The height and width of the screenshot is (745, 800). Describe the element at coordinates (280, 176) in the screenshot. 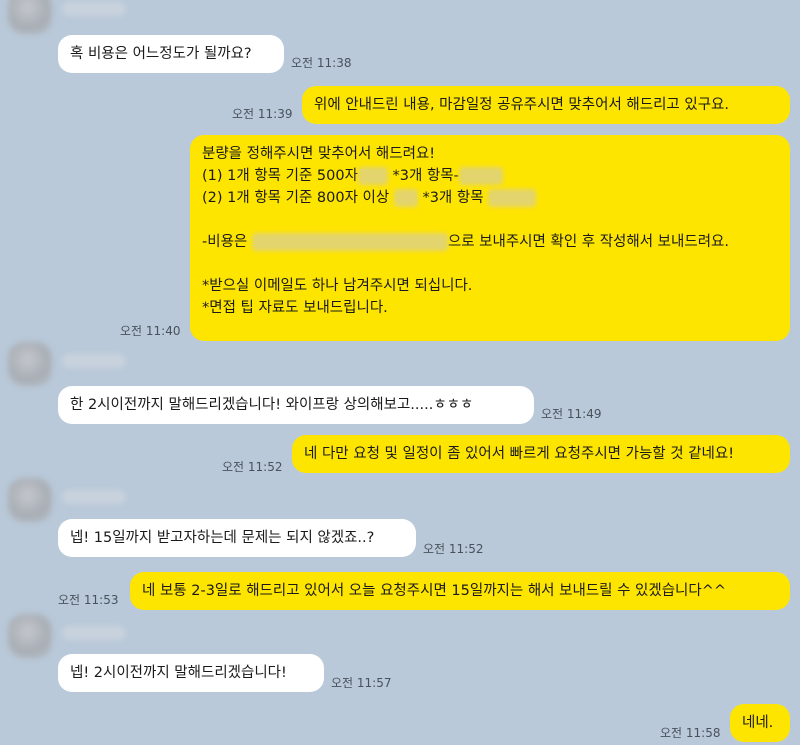

I see `message-line-text: (1) 1개 항목 기준 500자` at that location.